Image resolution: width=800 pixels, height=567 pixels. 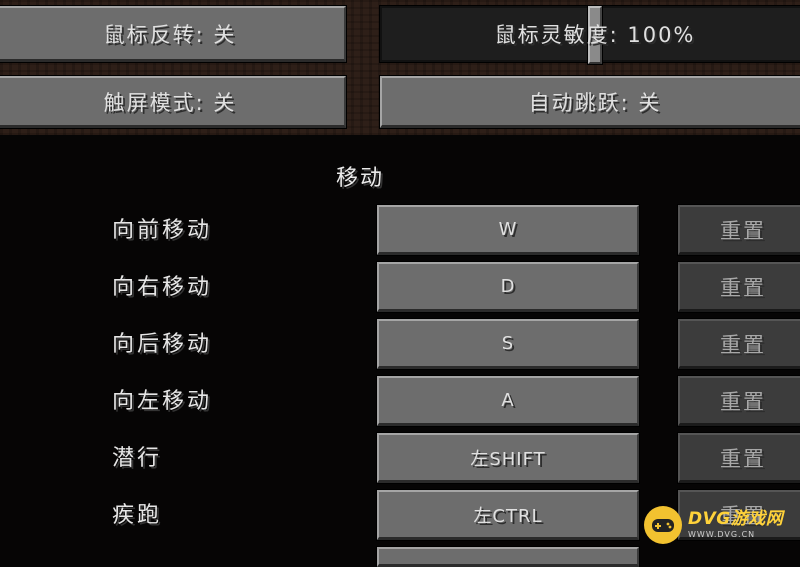 What do you see at coordinates (162, 344) in the screenshot?
I see `control-label-back: 向后移动` at bounding box center [162, 344].